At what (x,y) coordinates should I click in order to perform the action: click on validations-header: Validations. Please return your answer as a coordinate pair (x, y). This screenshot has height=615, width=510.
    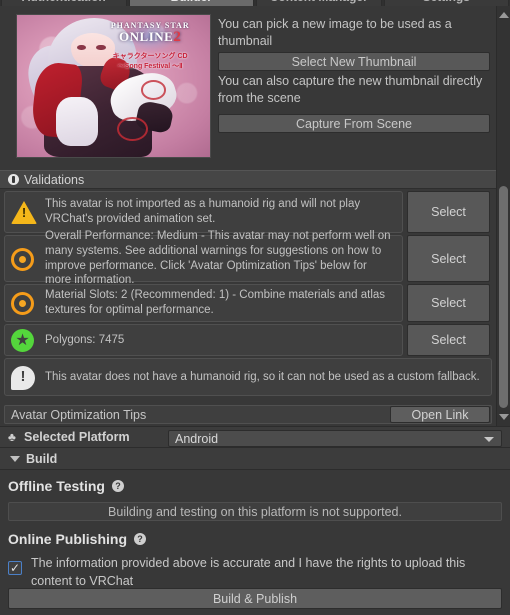
    Looking at the image, I should click on (248, 179).